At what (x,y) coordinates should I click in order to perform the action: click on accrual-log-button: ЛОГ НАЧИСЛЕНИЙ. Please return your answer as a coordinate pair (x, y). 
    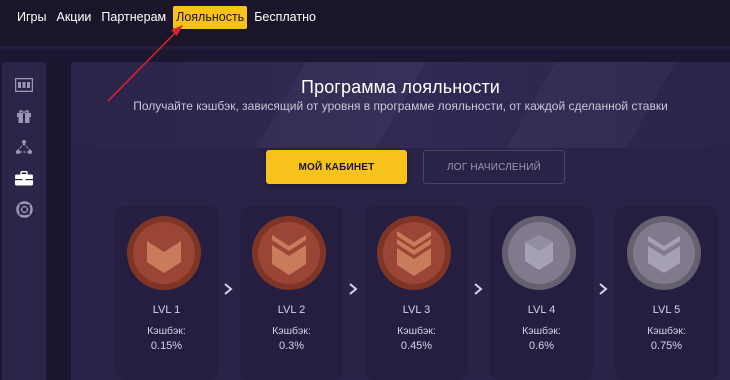
    Looking at the image, I should click on (494, 167).